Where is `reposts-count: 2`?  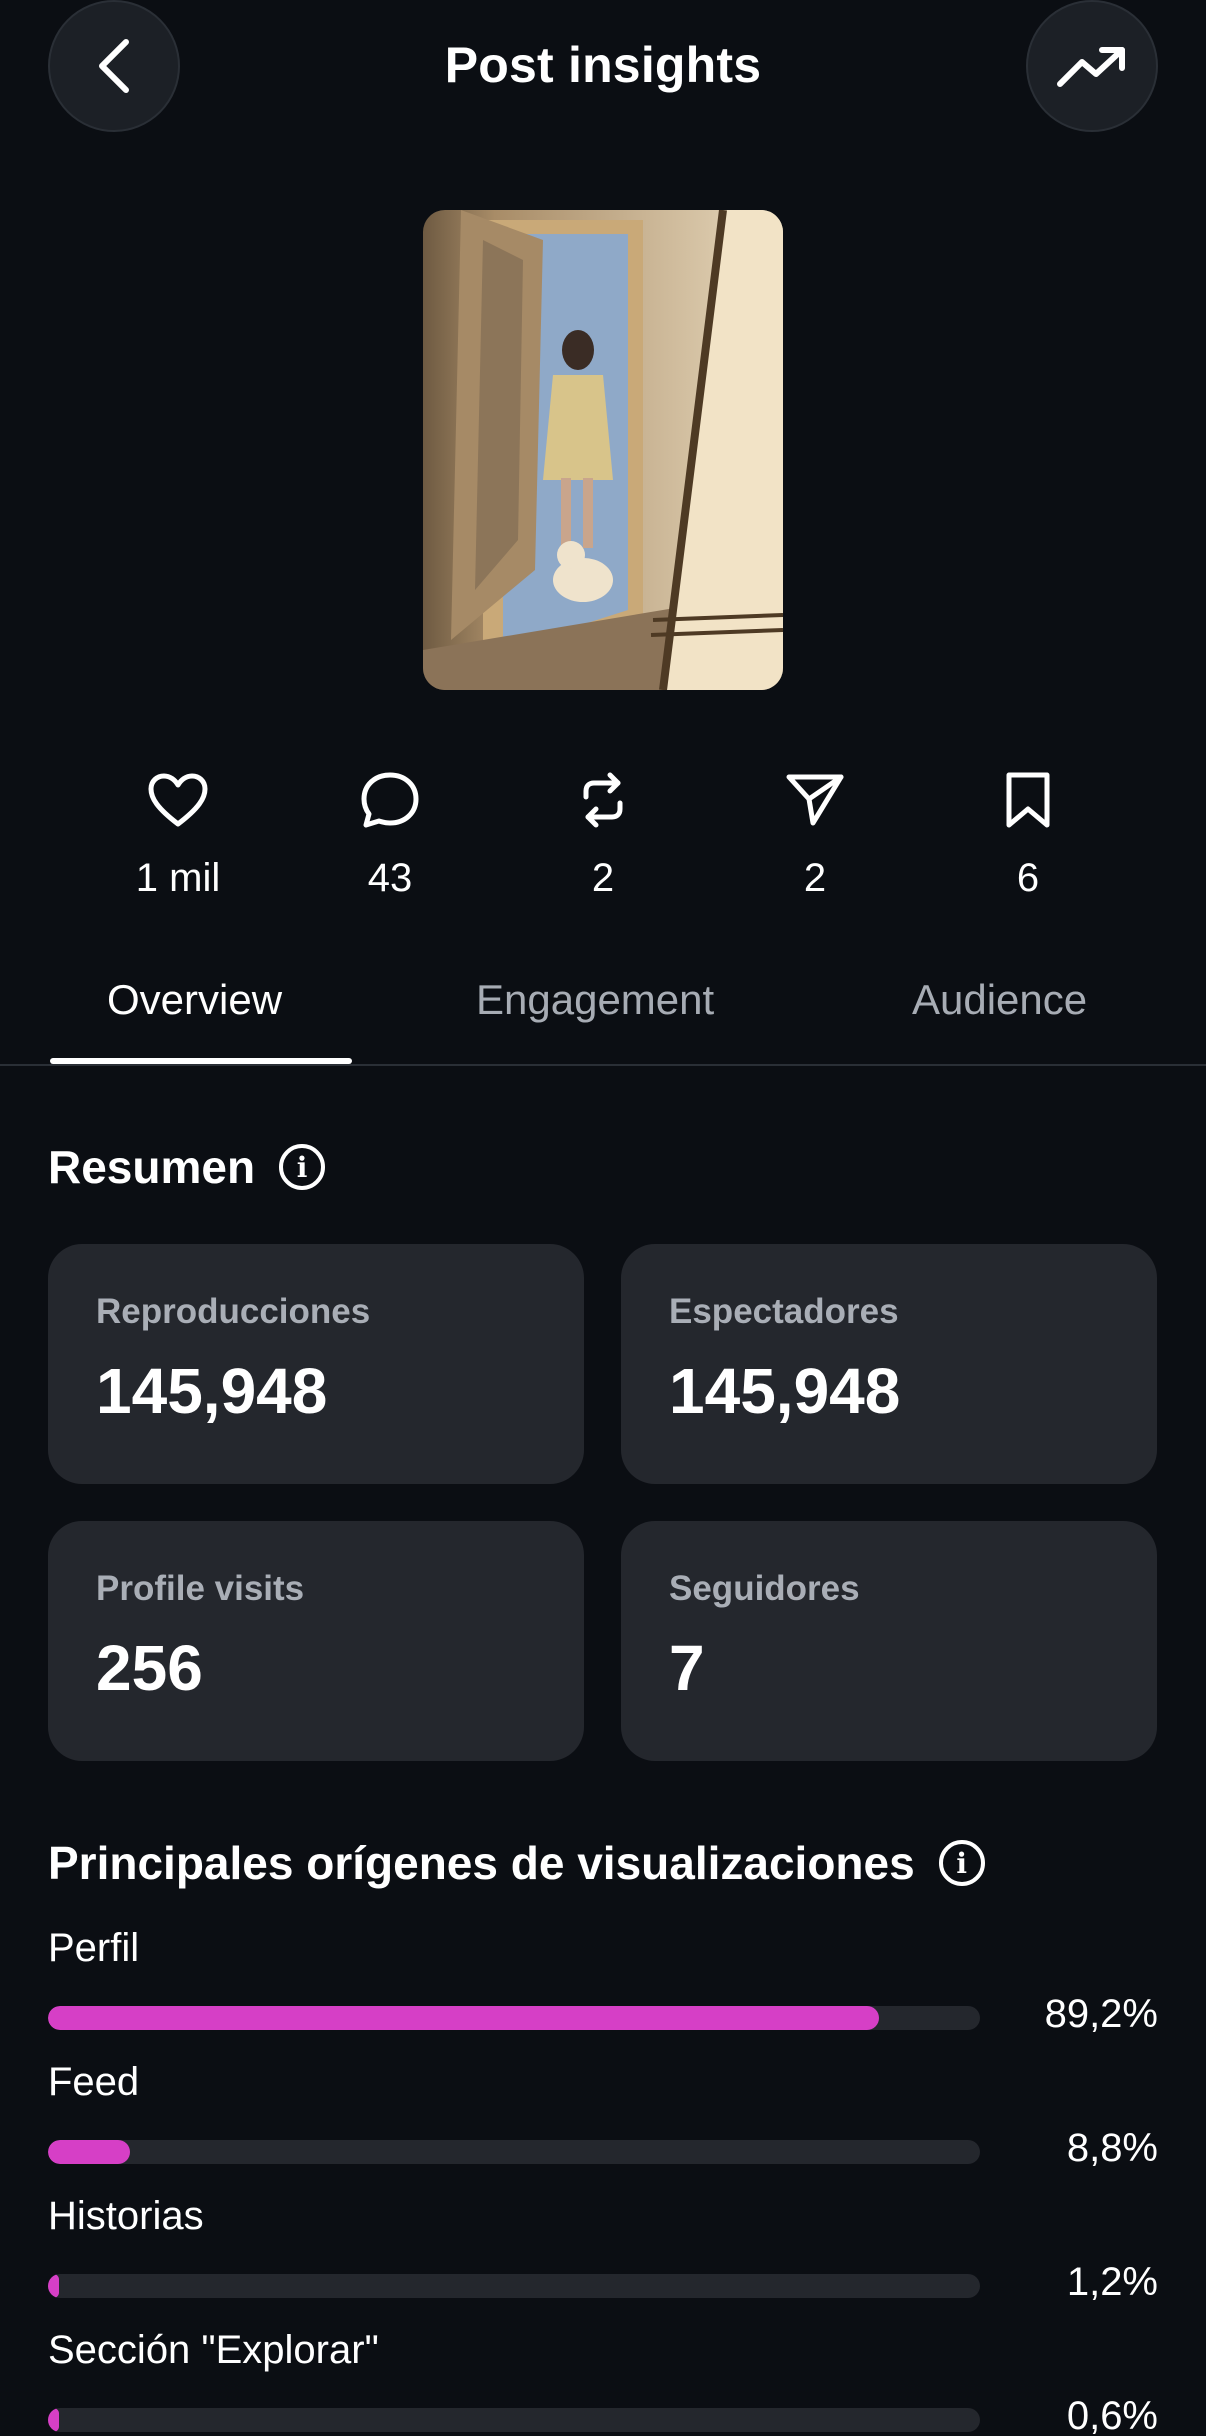 reposts-count: 2 is located at coordinates (603, 878).